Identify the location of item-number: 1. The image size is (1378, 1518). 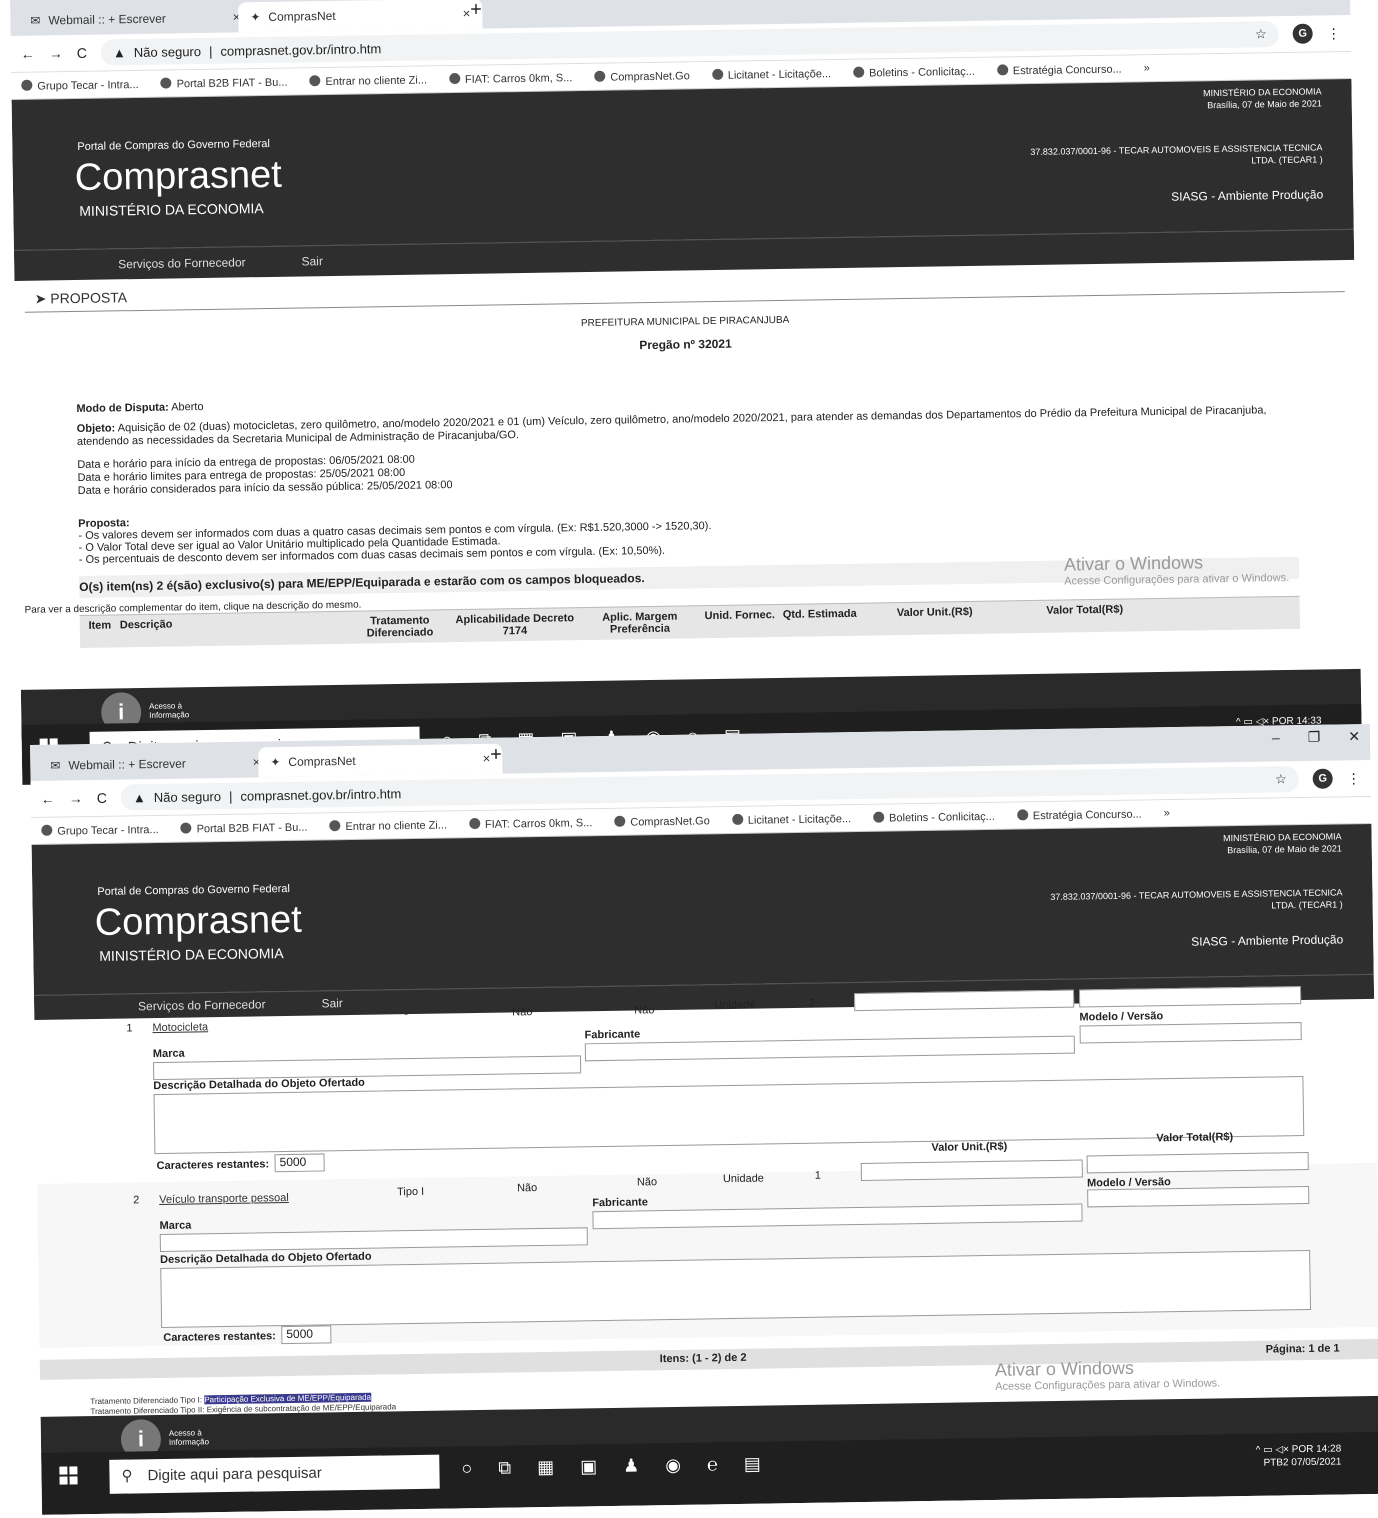
(129, 1028).